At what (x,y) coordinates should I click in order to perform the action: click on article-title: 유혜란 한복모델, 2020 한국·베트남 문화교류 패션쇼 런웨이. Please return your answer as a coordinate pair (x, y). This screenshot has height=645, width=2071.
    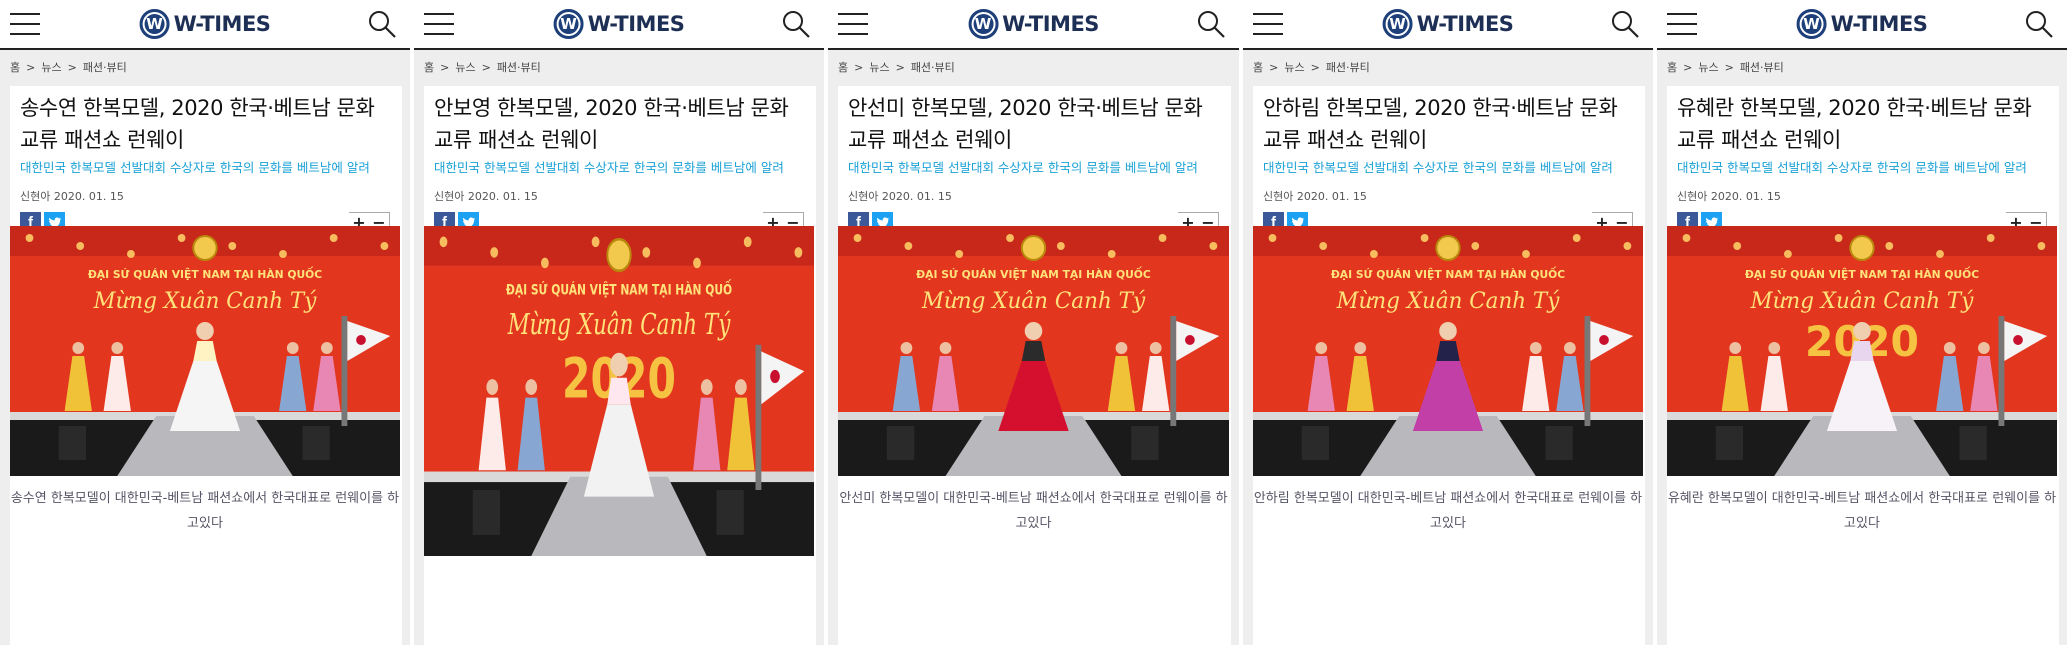
    Looking at the image, I should click on (1854, 124).